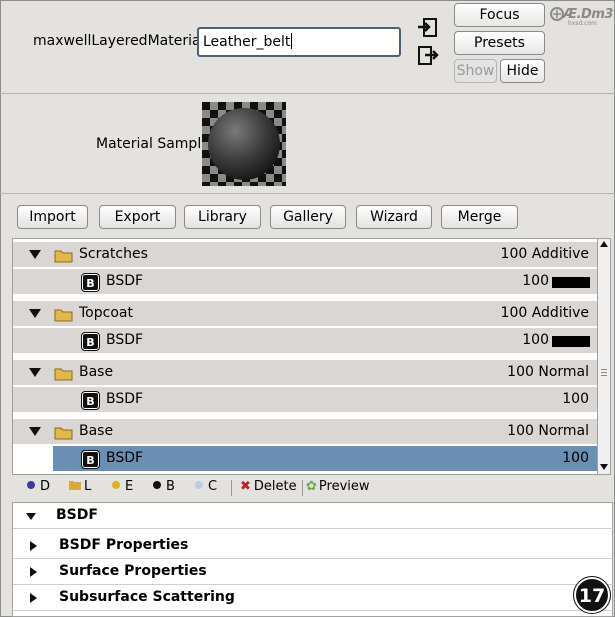 This screenshot has height=617, width=615. Describe the element at coordinates (222, 217) in the screenshot. I see `library-button: Library` at that location.